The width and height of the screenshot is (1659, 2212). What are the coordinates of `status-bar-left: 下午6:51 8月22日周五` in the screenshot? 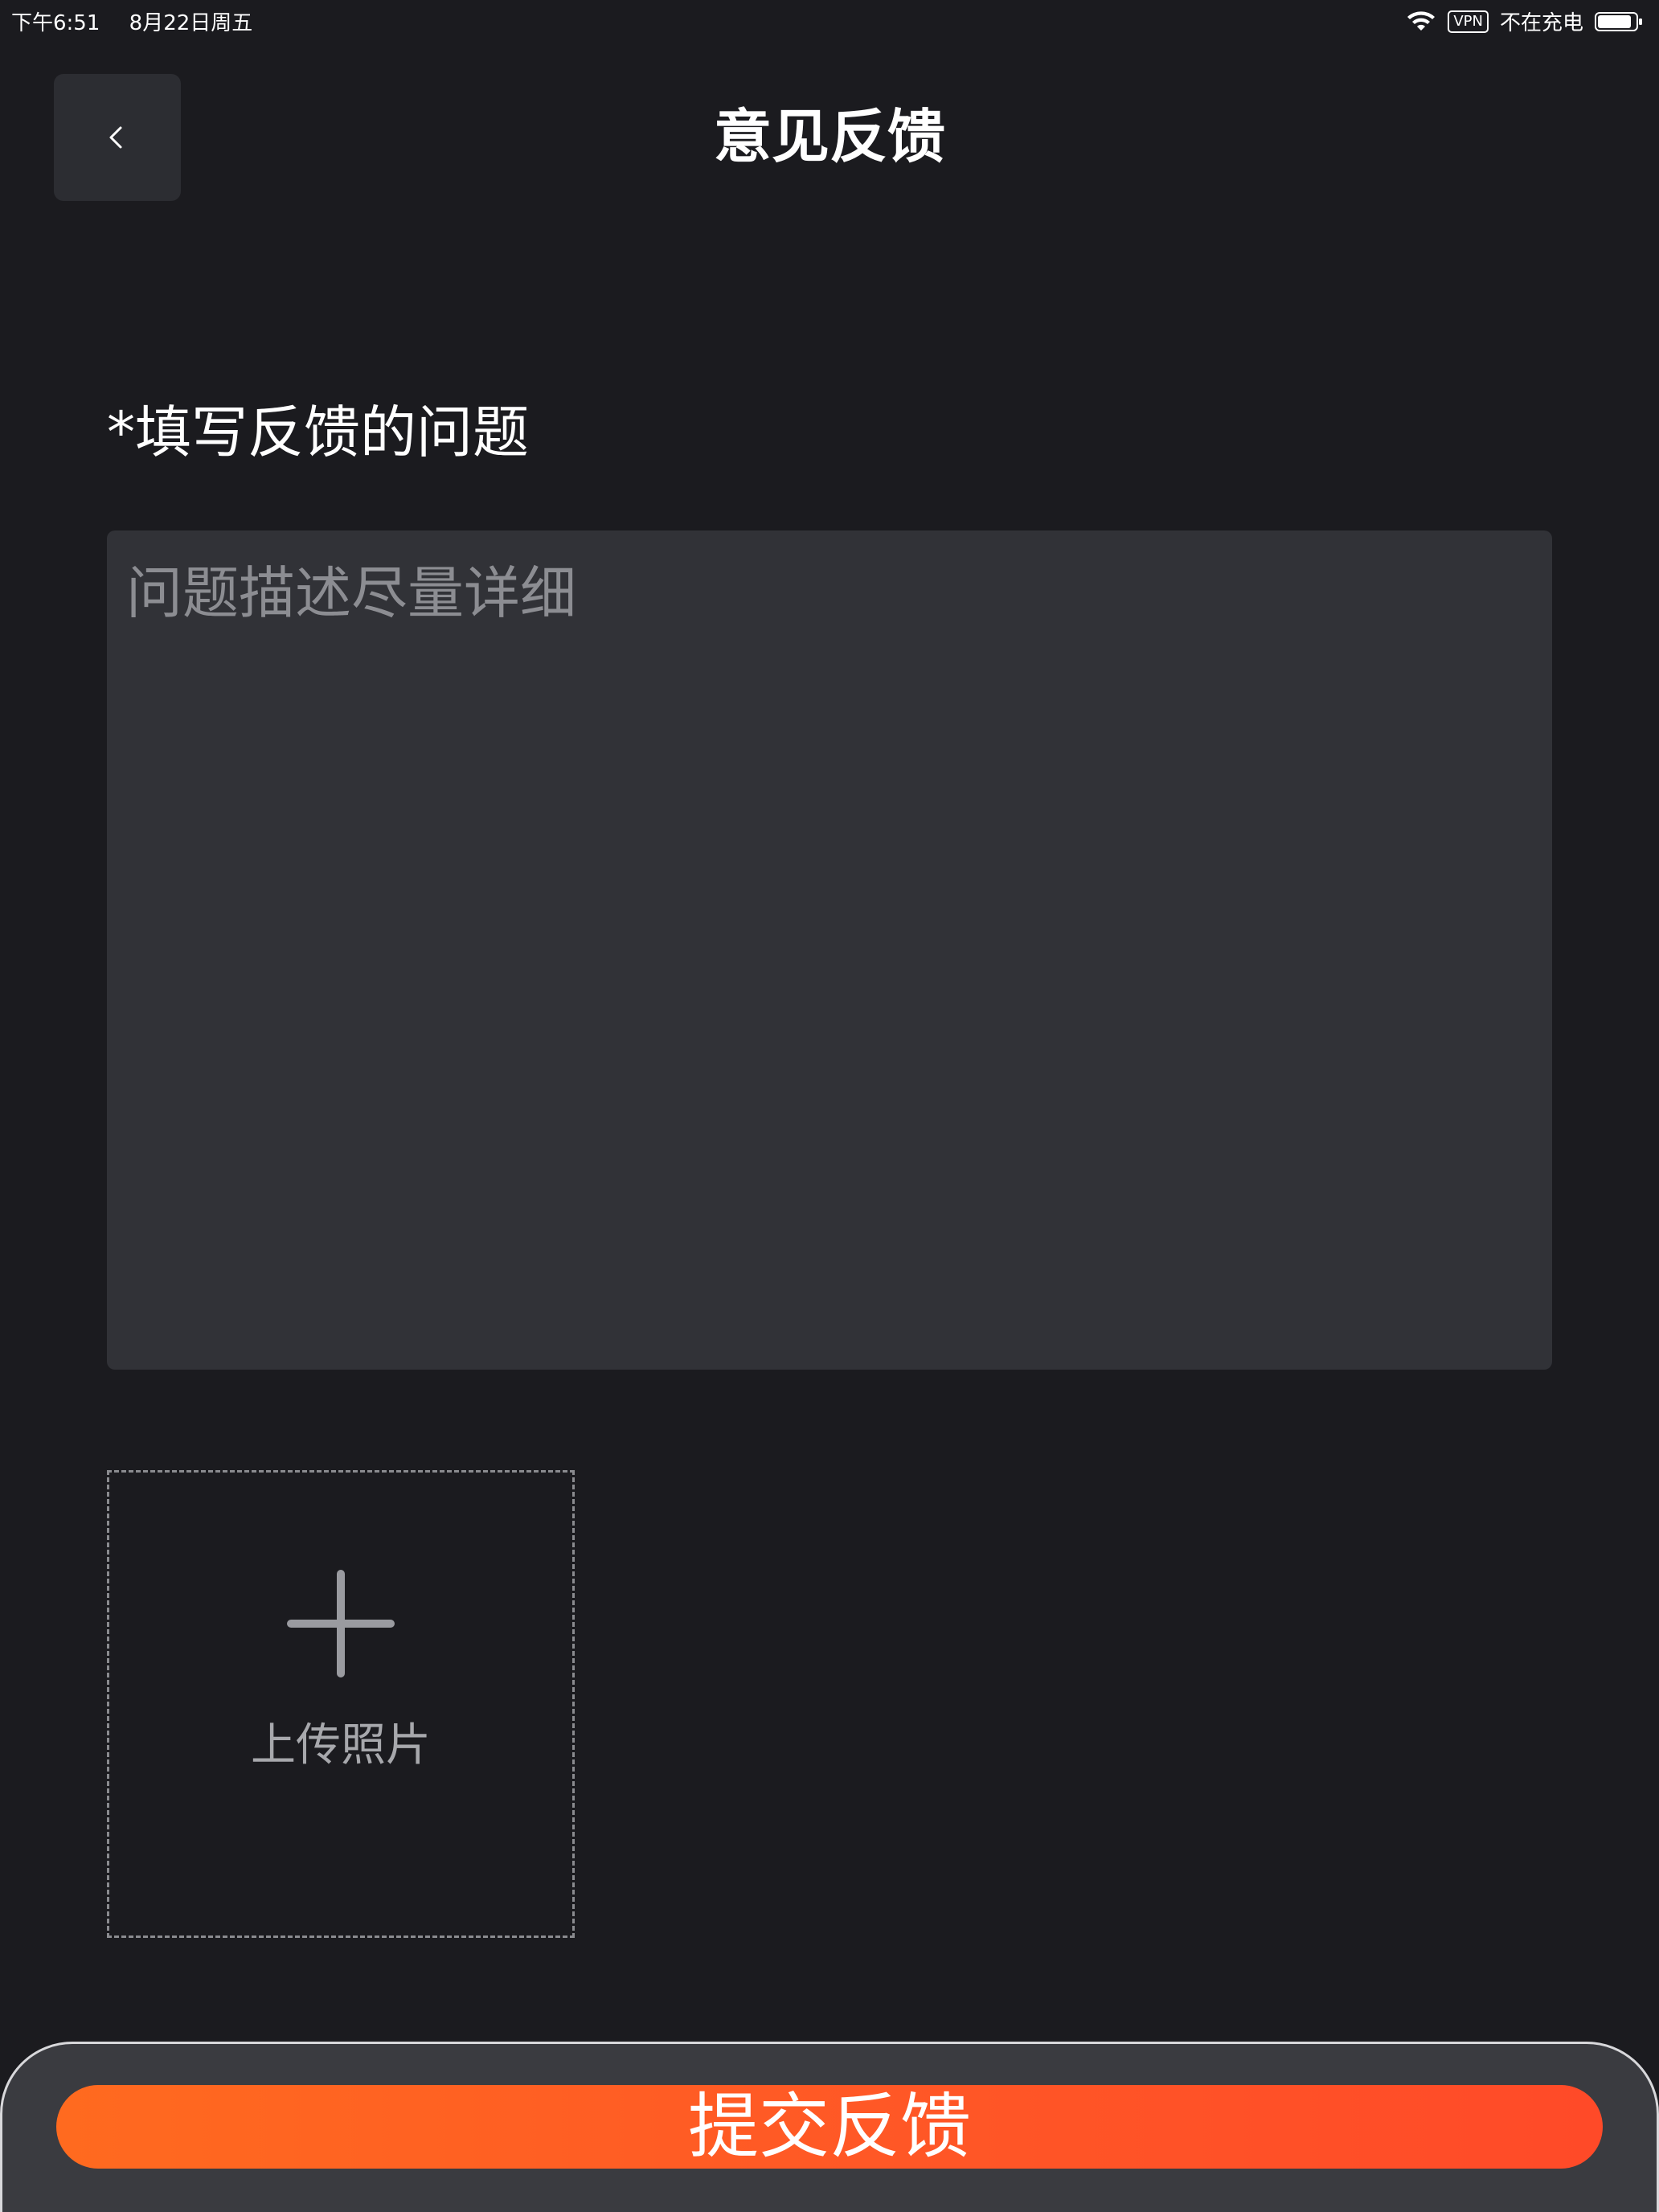 It's located at (131, 21).